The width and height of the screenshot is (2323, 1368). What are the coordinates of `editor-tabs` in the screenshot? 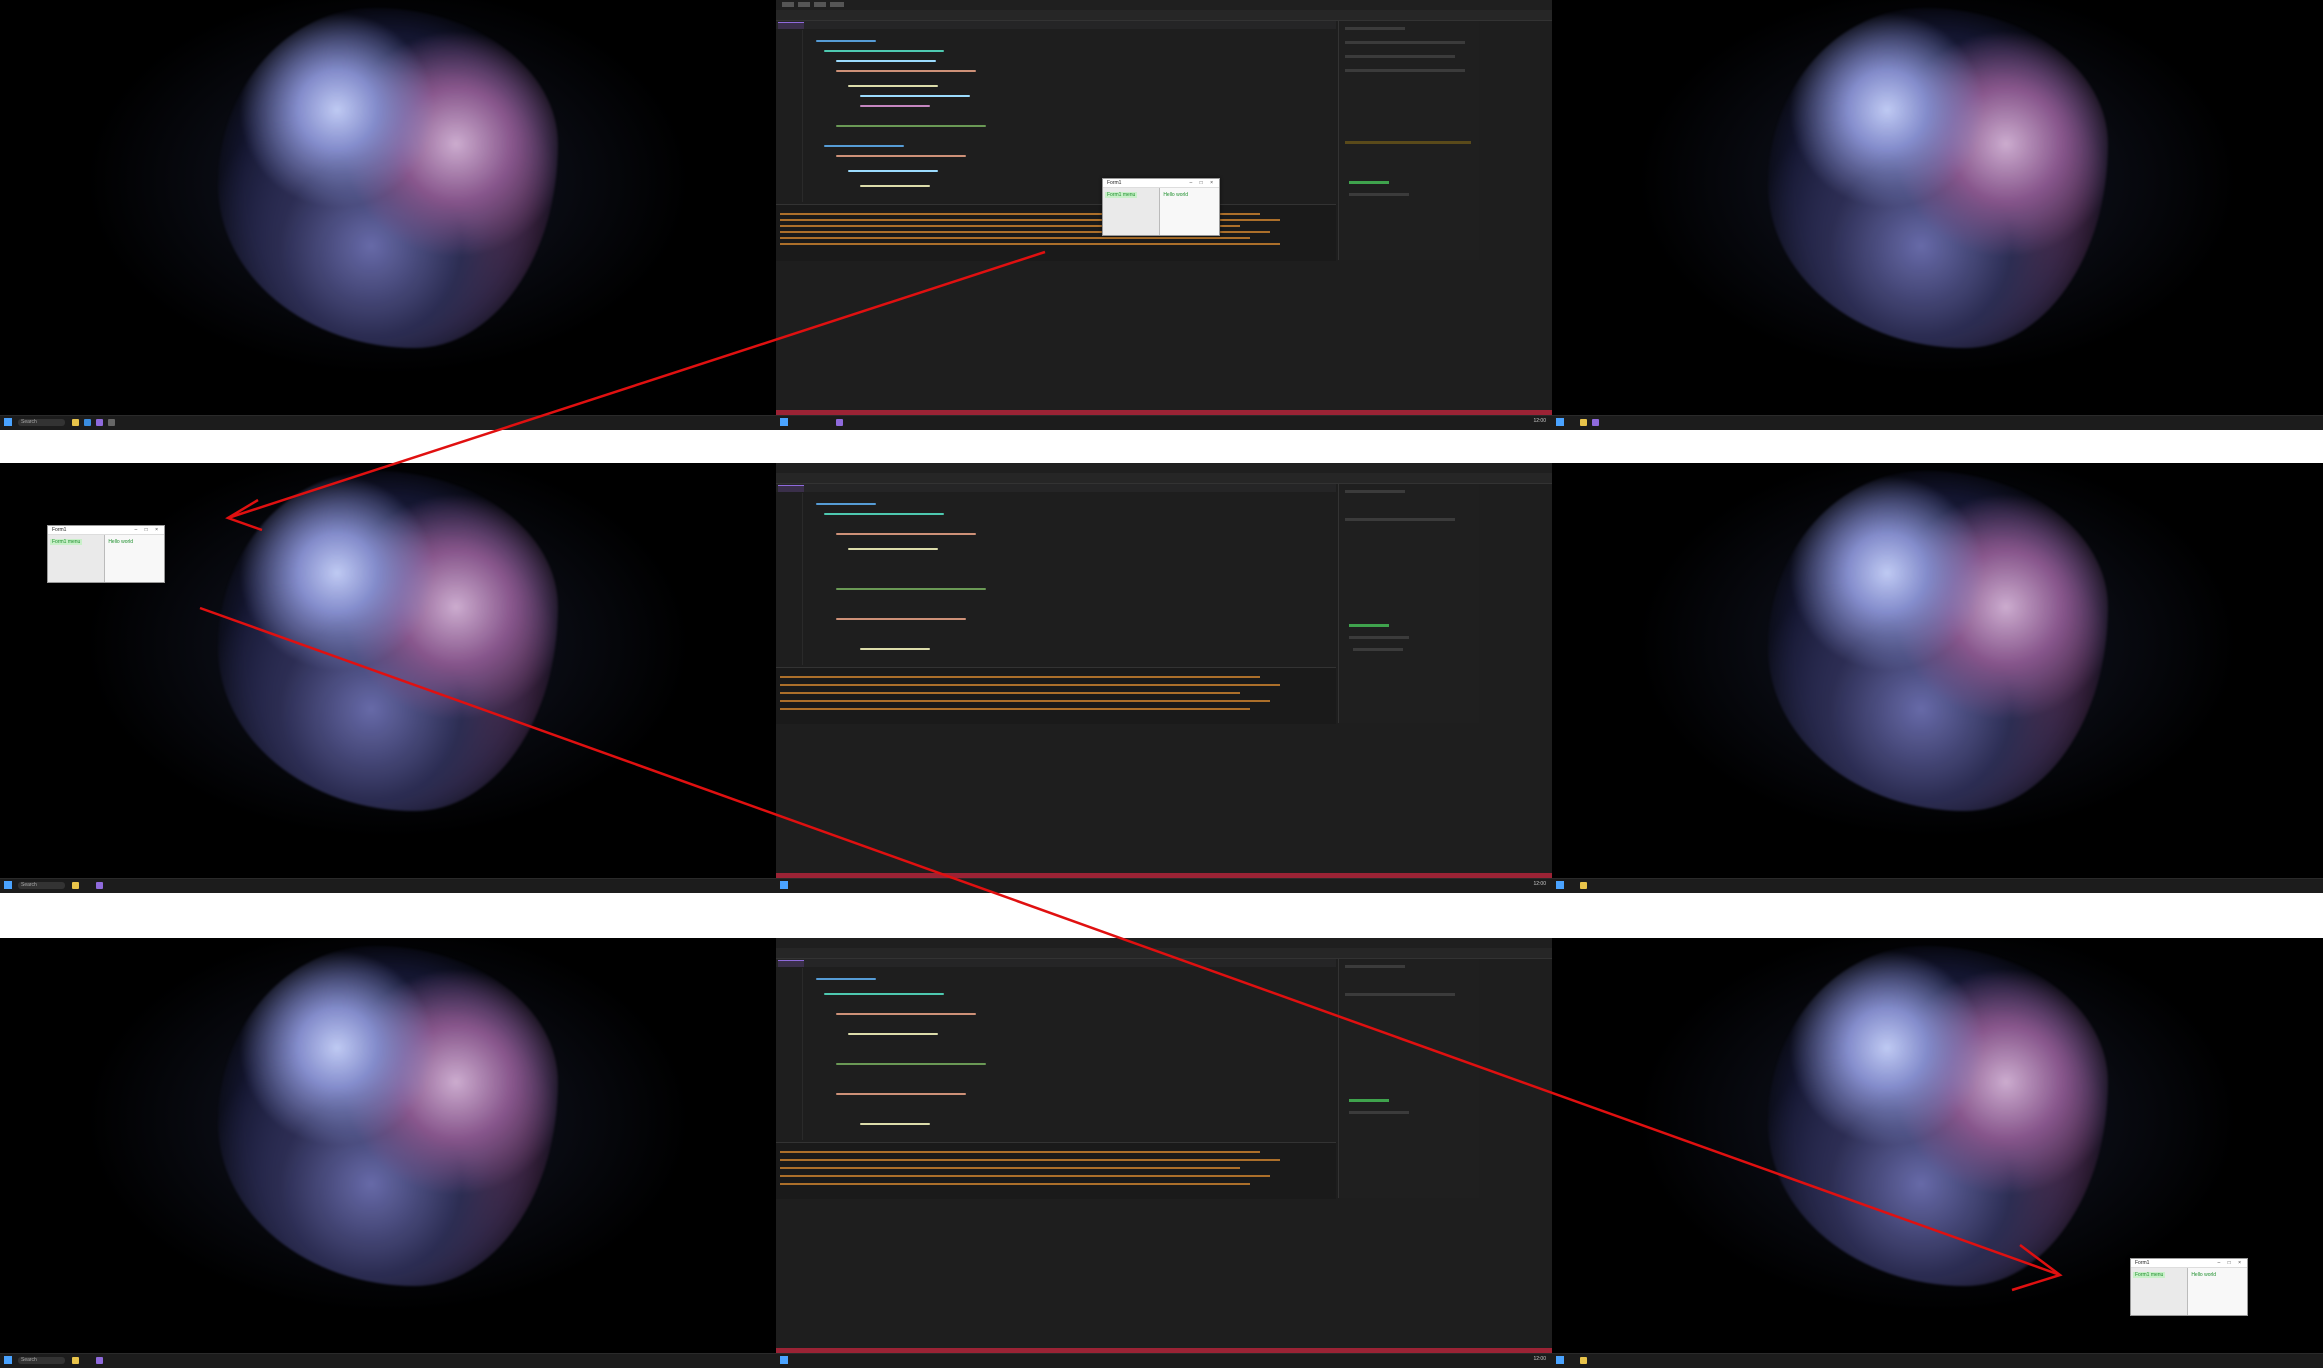 It's located at (1056, 25).